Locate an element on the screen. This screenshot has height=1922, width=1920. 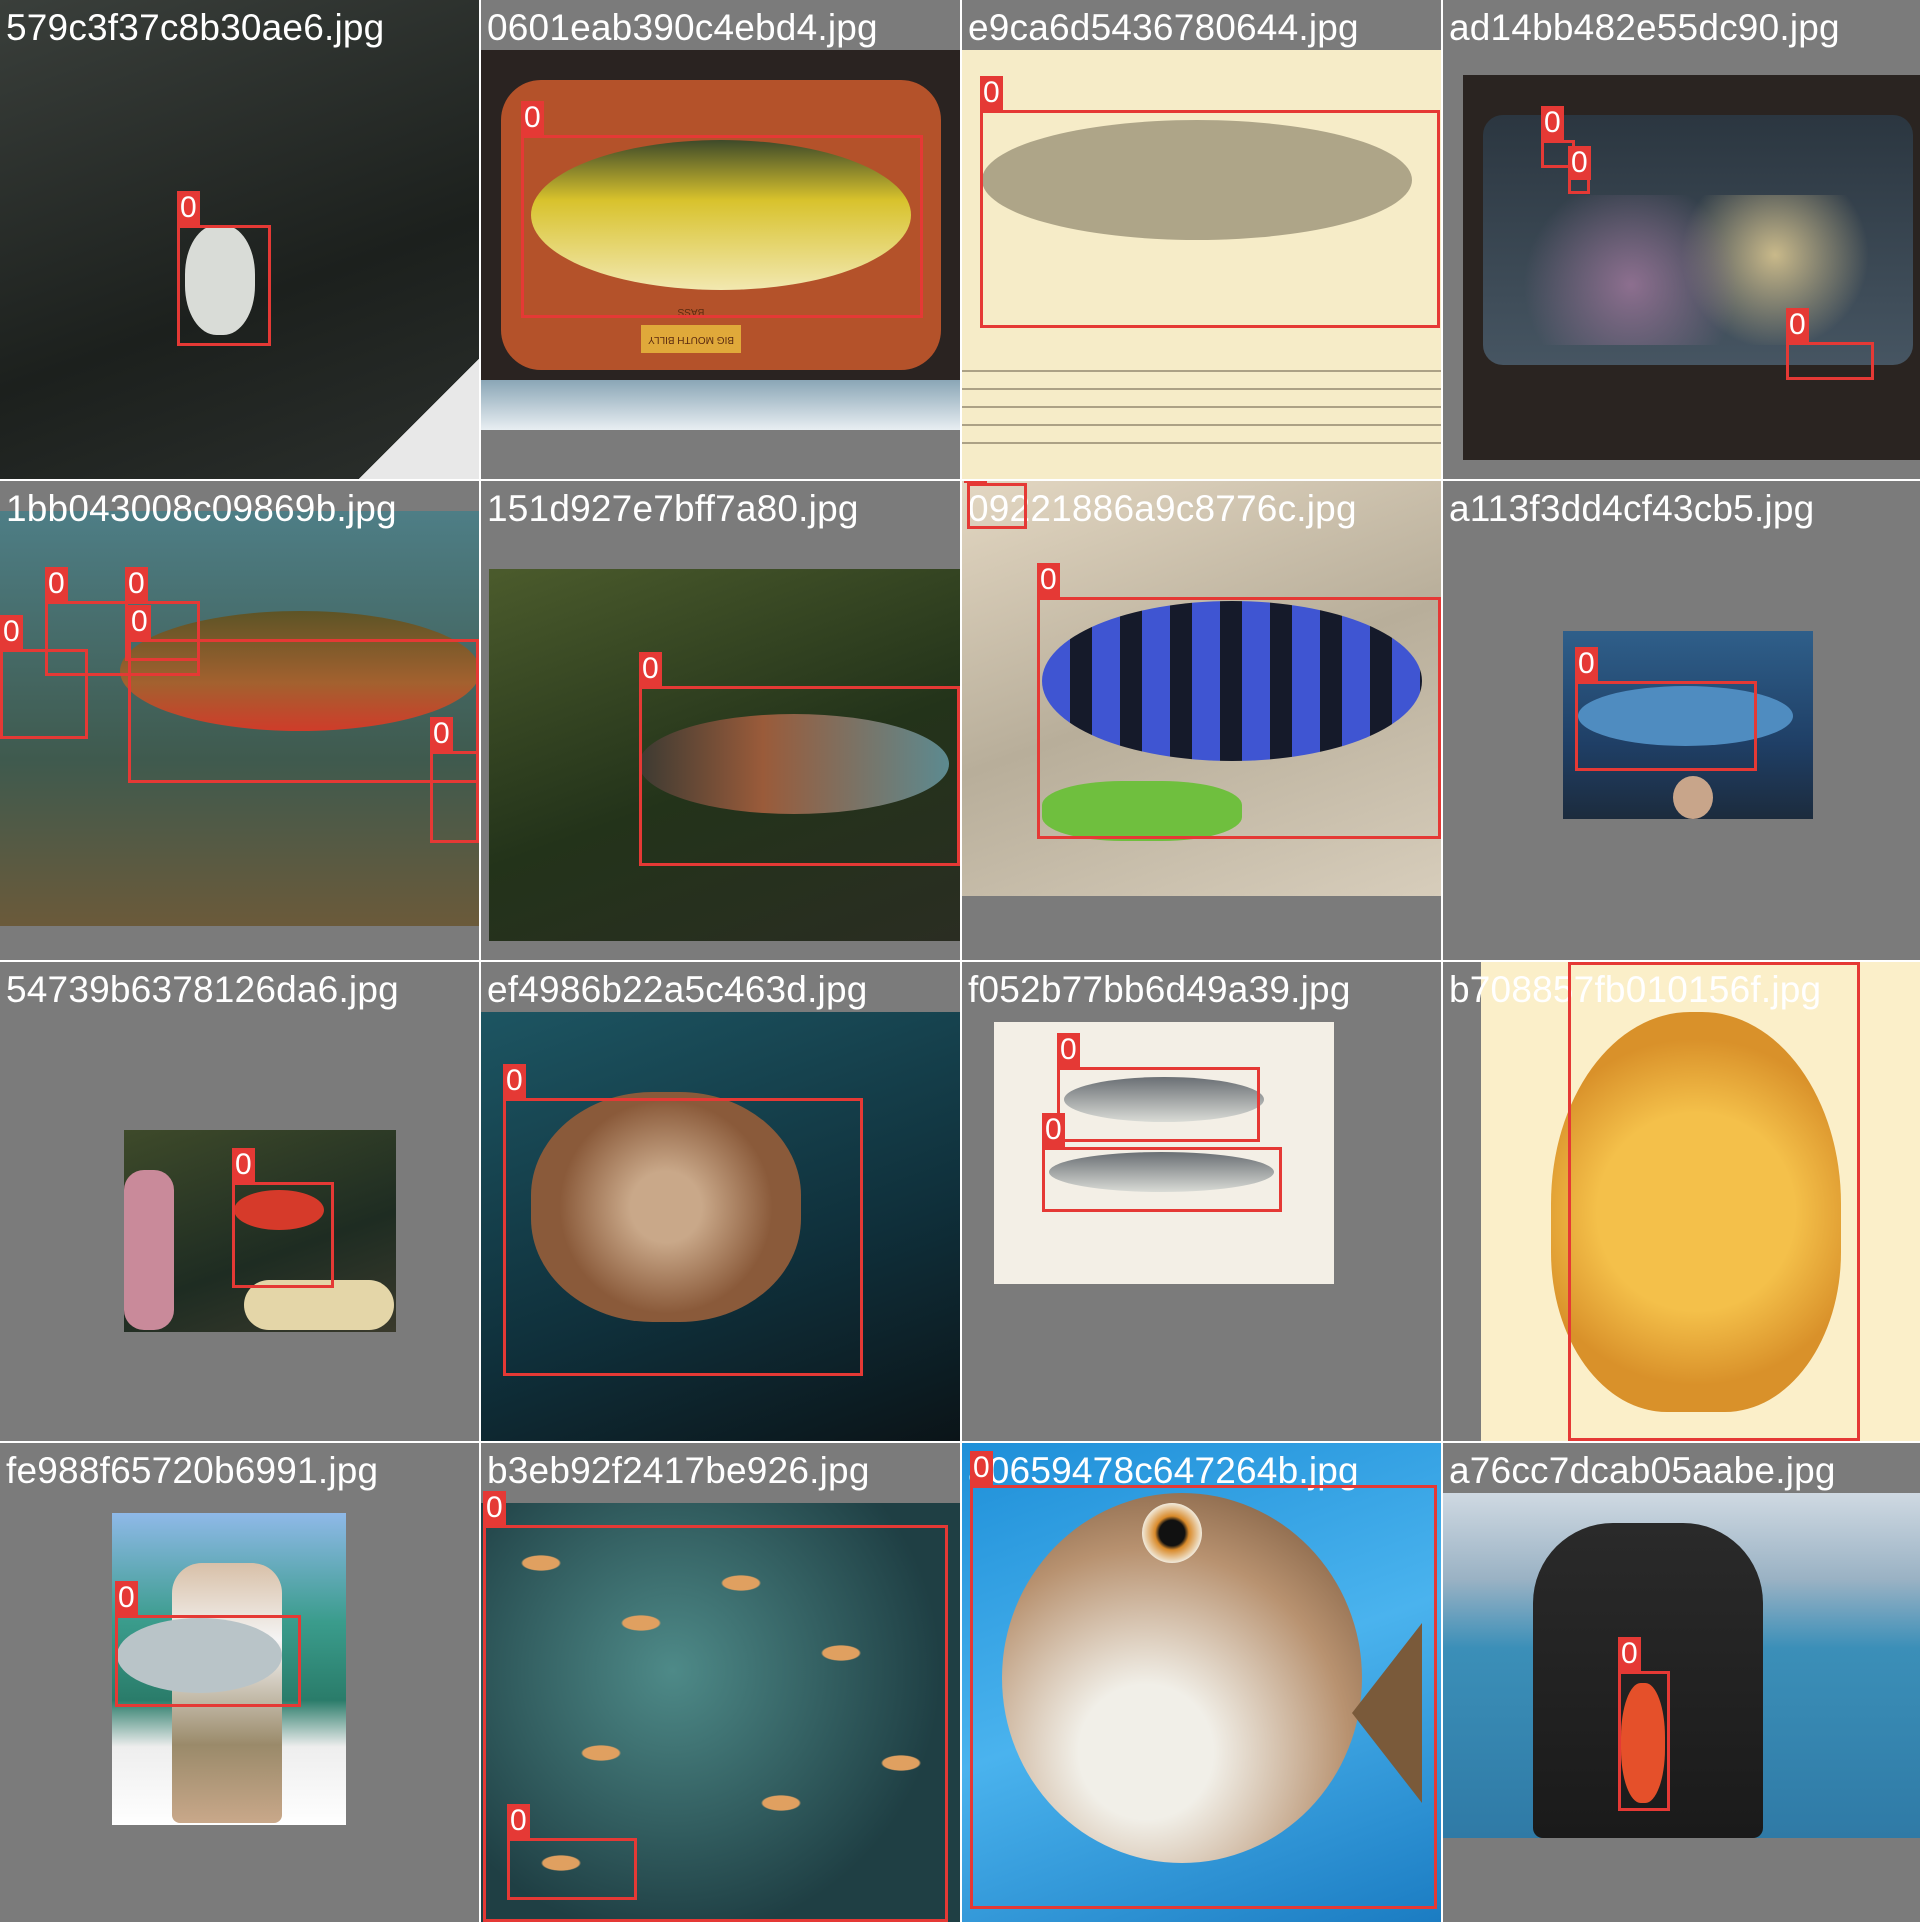
tile-12: b708857fb010156f.jpg 0 is located at coordinates (1681, 1201).